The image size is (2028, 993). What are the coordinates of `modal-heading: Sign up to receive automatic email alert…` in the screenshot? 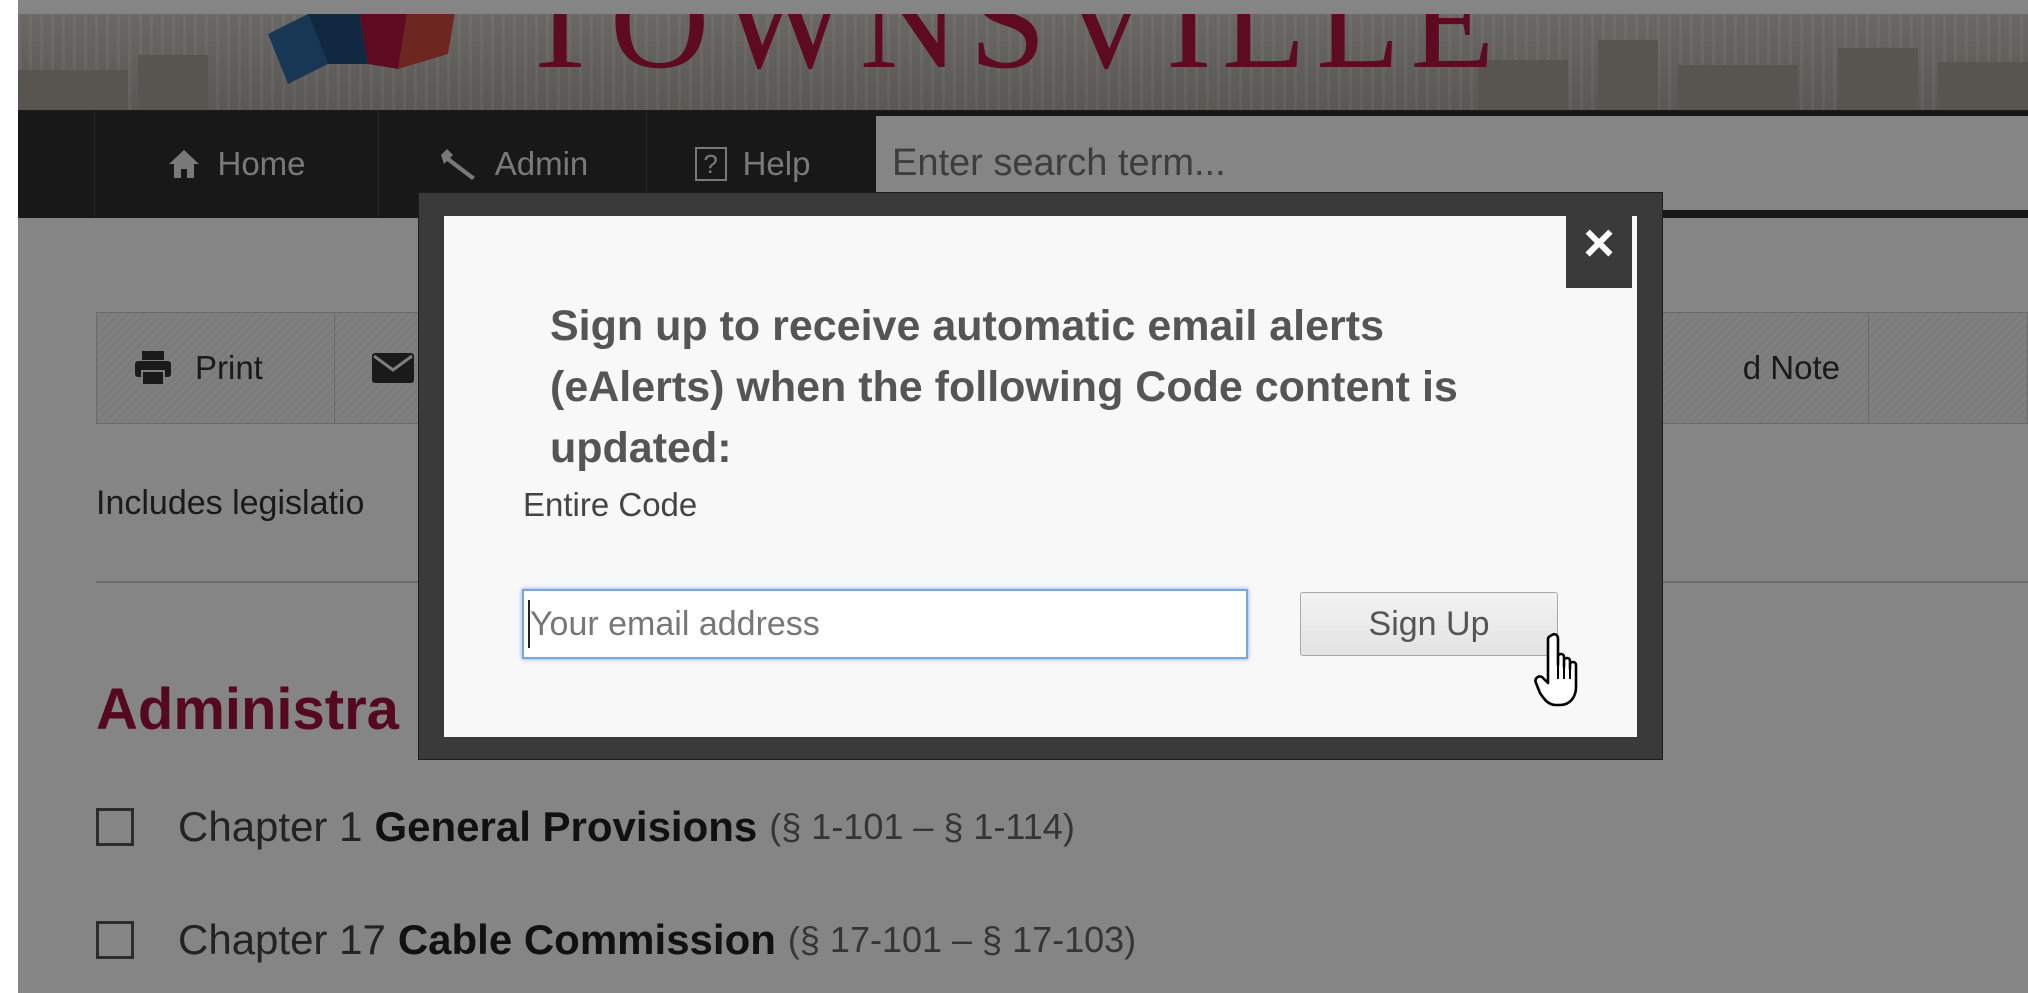 It's located at (1004, 387).